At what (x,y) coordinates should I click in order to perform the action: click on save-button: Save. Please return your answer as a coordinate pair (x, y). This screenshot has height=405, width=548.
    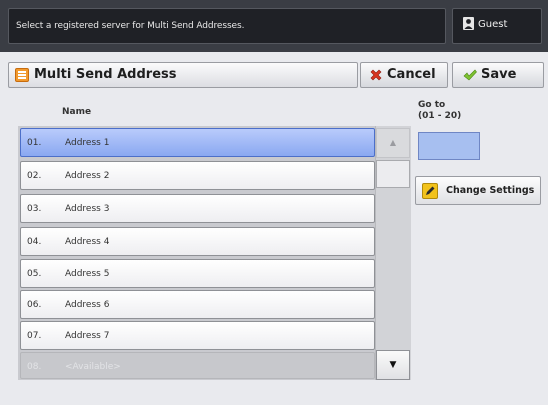
    Looking at the image, I should click on (498, 75).